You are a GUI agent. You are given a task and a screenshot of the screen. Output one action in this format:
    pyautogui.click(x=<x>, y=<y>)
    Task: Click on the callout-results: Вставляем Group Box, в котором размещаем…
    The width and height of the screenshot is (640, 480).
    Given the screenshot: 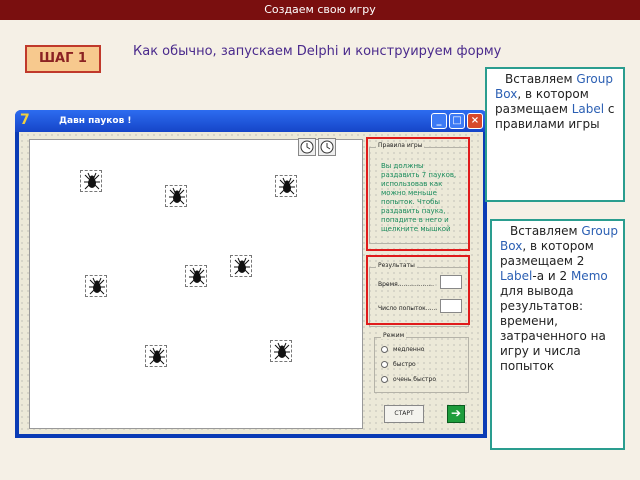 What is the action you would take?
    pyautogui.click(x=557, y=334)
    